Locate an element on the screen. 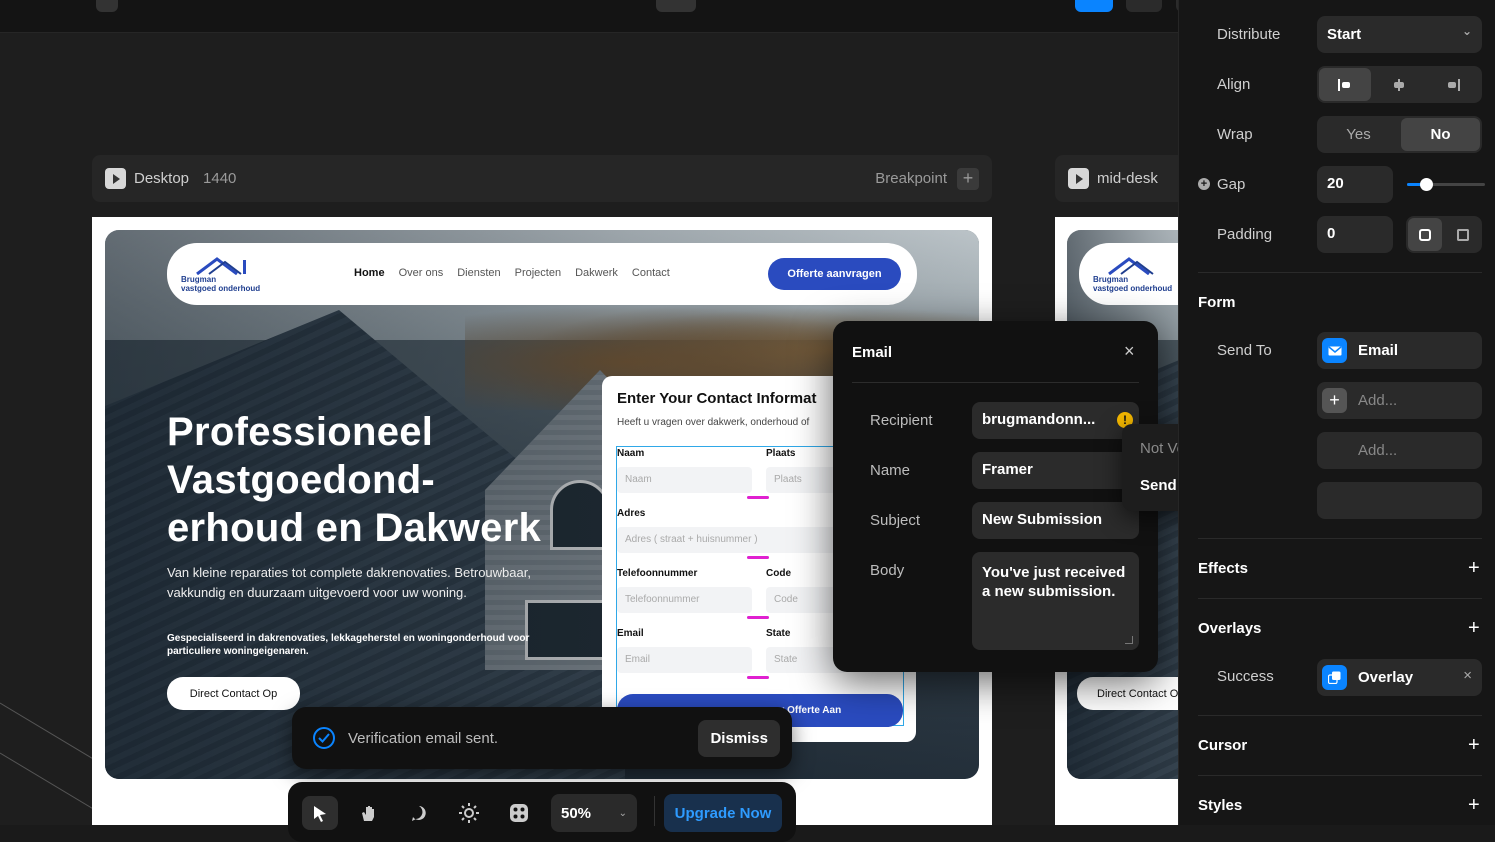 The height and width of the screenshot is (842, 1495). send-to-email-item: Email is located at coordinates (1399, 350).